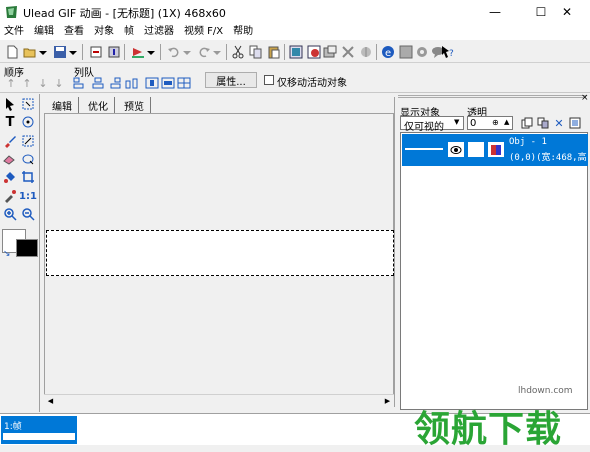 This screenshot has width=590, height=452. Describe the element at coordinates (476, 149) in the screenshot. I see `lock-toggle` at that location.